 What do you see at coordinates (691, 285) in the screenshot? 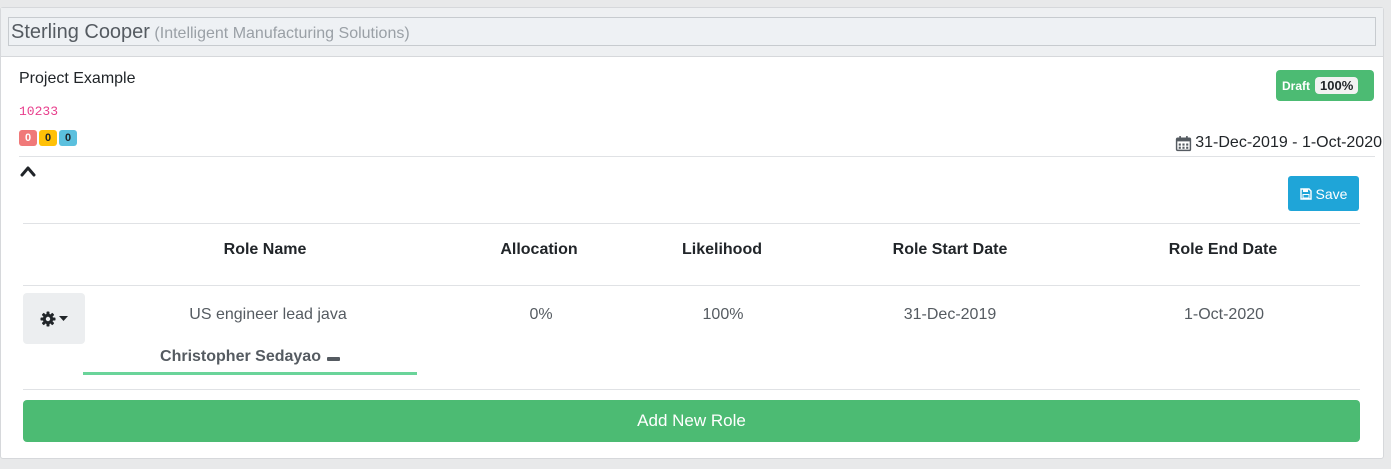
I see `table-header-rule` at bounding box center [691, 285].